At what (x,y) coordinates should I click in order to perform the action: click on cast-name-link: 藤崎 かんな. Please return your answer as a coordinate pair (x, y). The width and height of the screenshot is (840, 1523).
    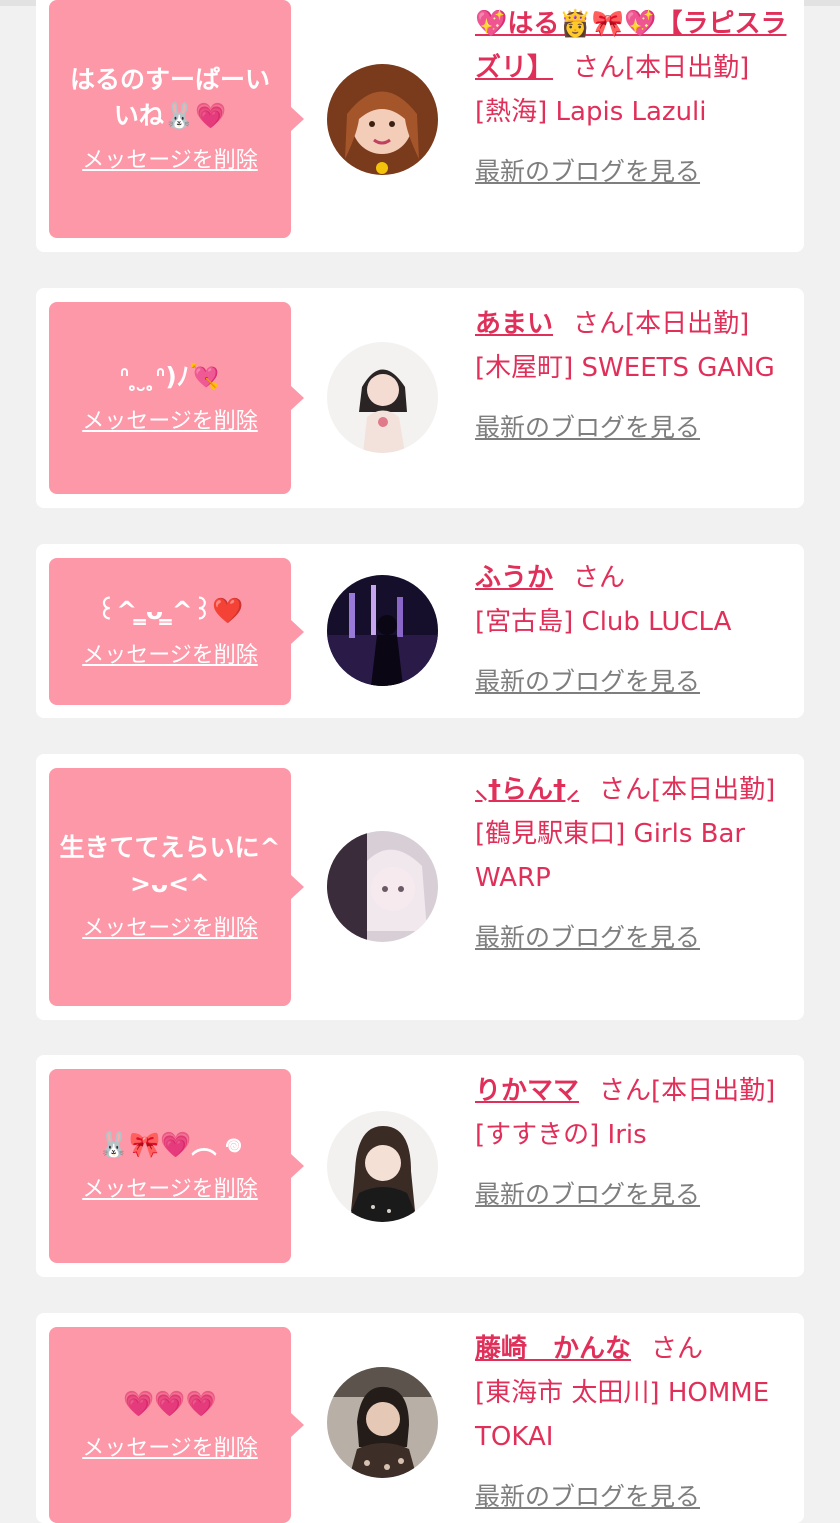
    Looking at the image, I should click on (553, 1349).